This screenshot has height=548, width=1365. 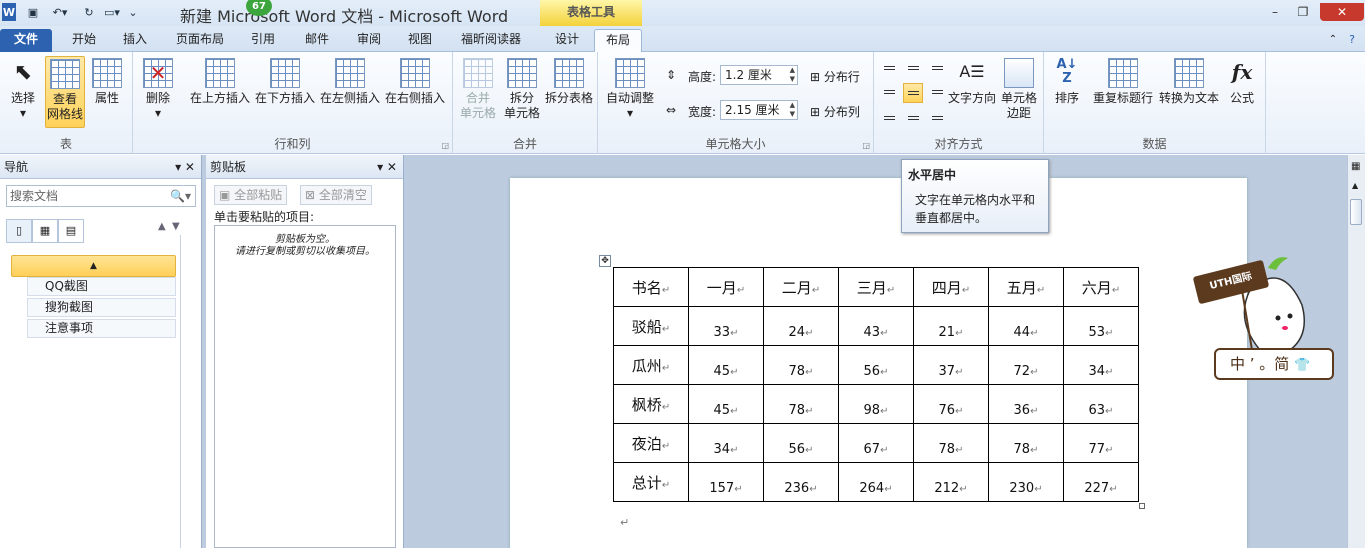 What do you see at coordinates (835, 76) in the screenshot?
I see `distribute-rows-button: ⊞ 分布行` at bounding box center [835, 76].